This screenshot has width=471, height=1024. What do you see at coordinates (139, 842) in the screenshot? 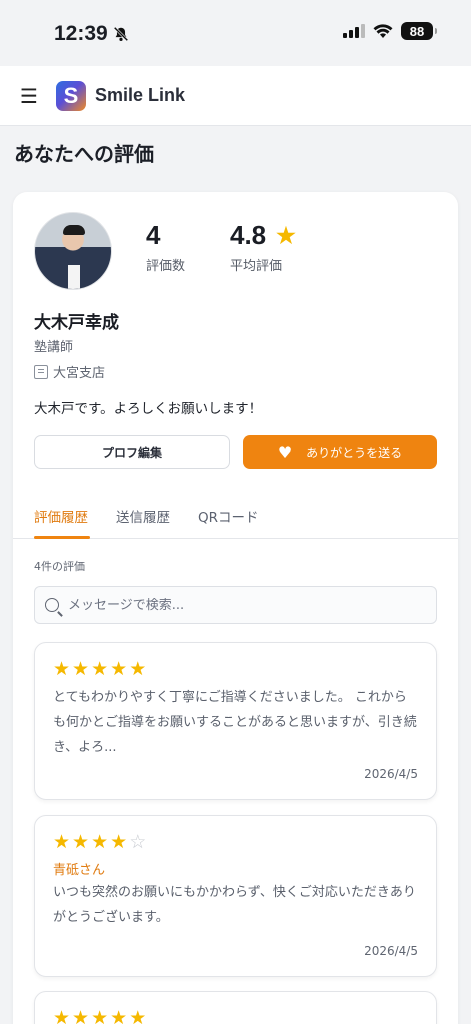
I see `star-outline-icon: ☆` at bounding box center [139, 842].